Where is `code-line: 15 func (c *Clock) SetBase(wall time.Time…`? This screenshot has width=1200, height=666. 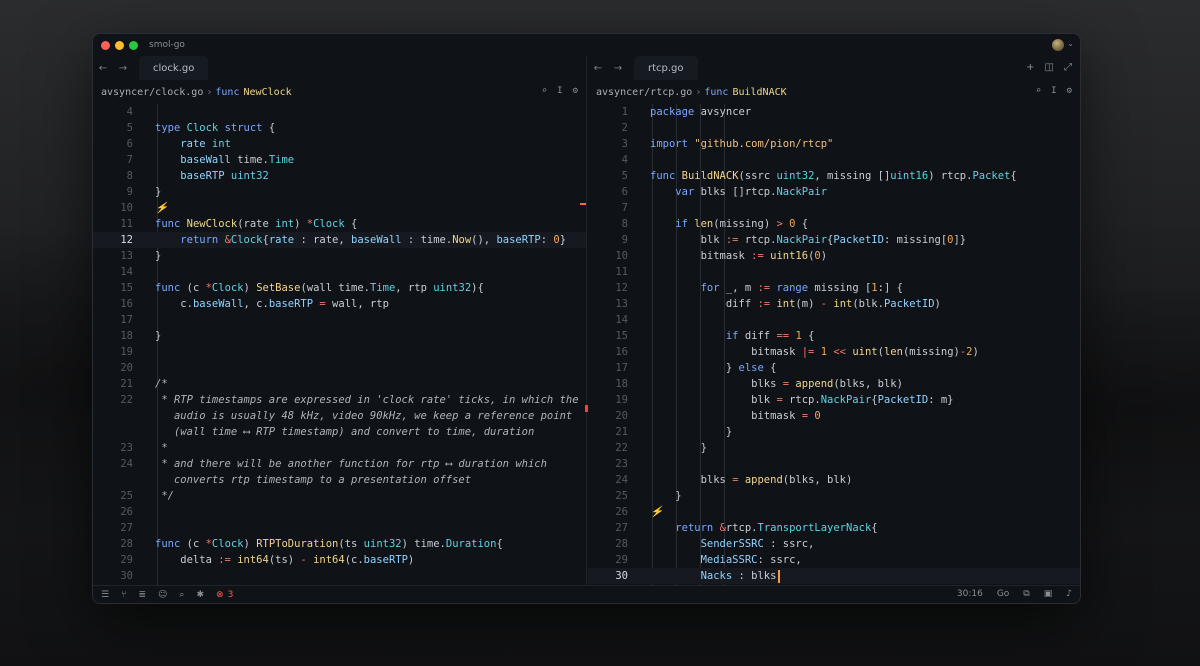
code-line: 15 func (c *Clock) SetBase(wall time.Time… is located at coordinates (339, 288).